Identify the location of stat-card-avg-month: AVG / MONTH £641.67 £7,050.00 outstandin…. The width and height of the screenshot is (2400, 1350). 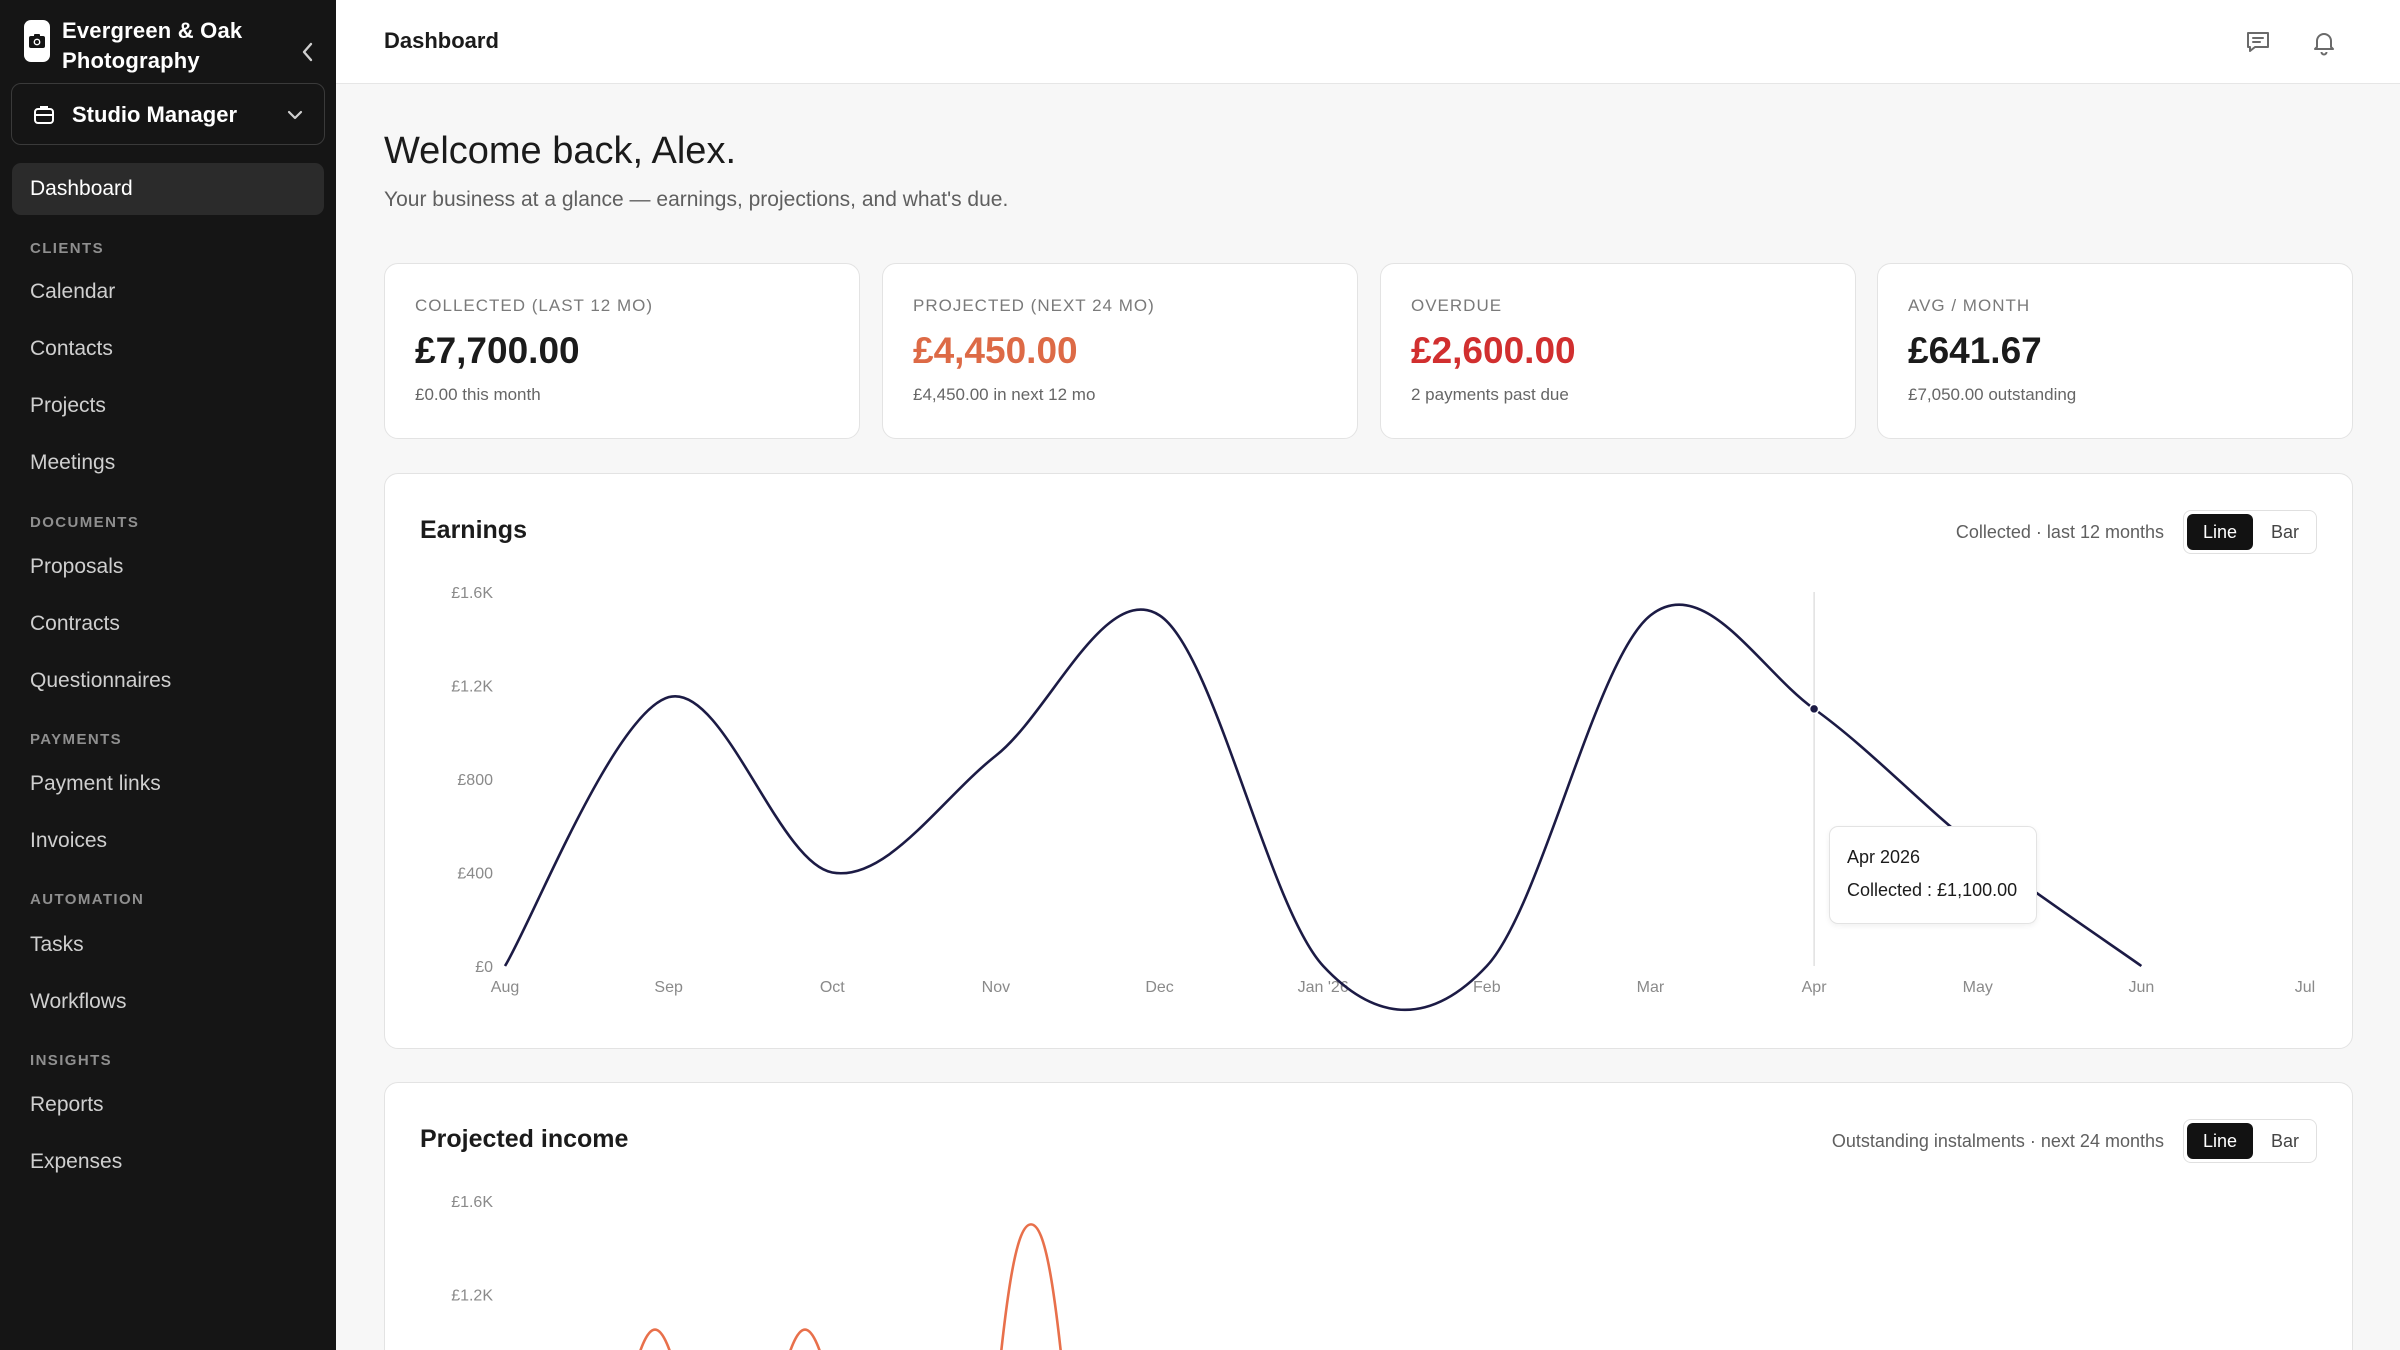
(2115, 351).